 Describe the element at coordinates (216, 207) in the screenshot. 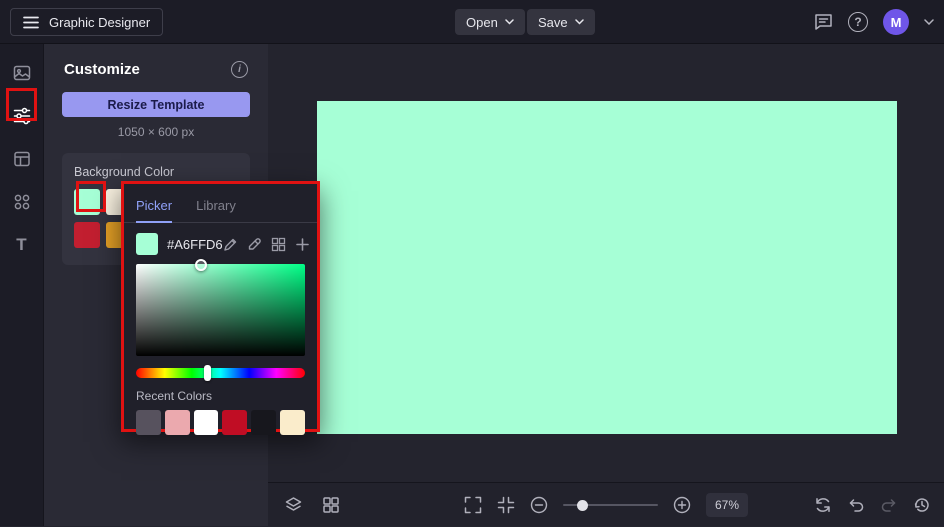

I see `tab-library: Library` at that location.